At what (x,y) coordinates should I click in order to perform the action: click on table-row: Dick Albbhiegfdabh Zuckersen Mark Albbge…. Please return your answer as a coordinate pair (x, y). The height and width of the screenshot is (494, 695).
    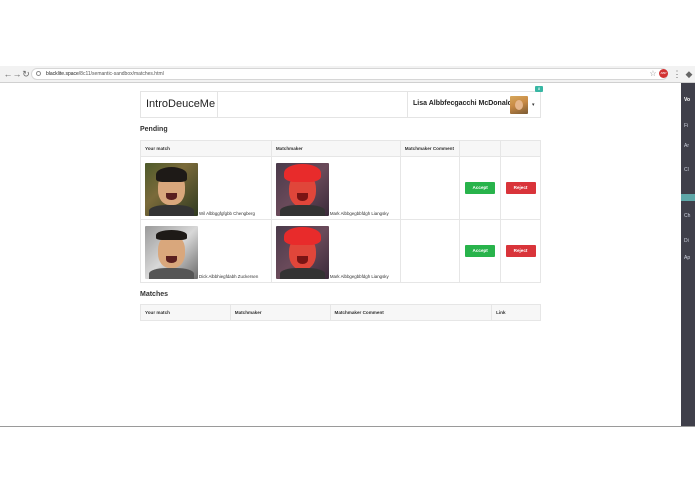
    Looking at the image, I should click on (340, 251).